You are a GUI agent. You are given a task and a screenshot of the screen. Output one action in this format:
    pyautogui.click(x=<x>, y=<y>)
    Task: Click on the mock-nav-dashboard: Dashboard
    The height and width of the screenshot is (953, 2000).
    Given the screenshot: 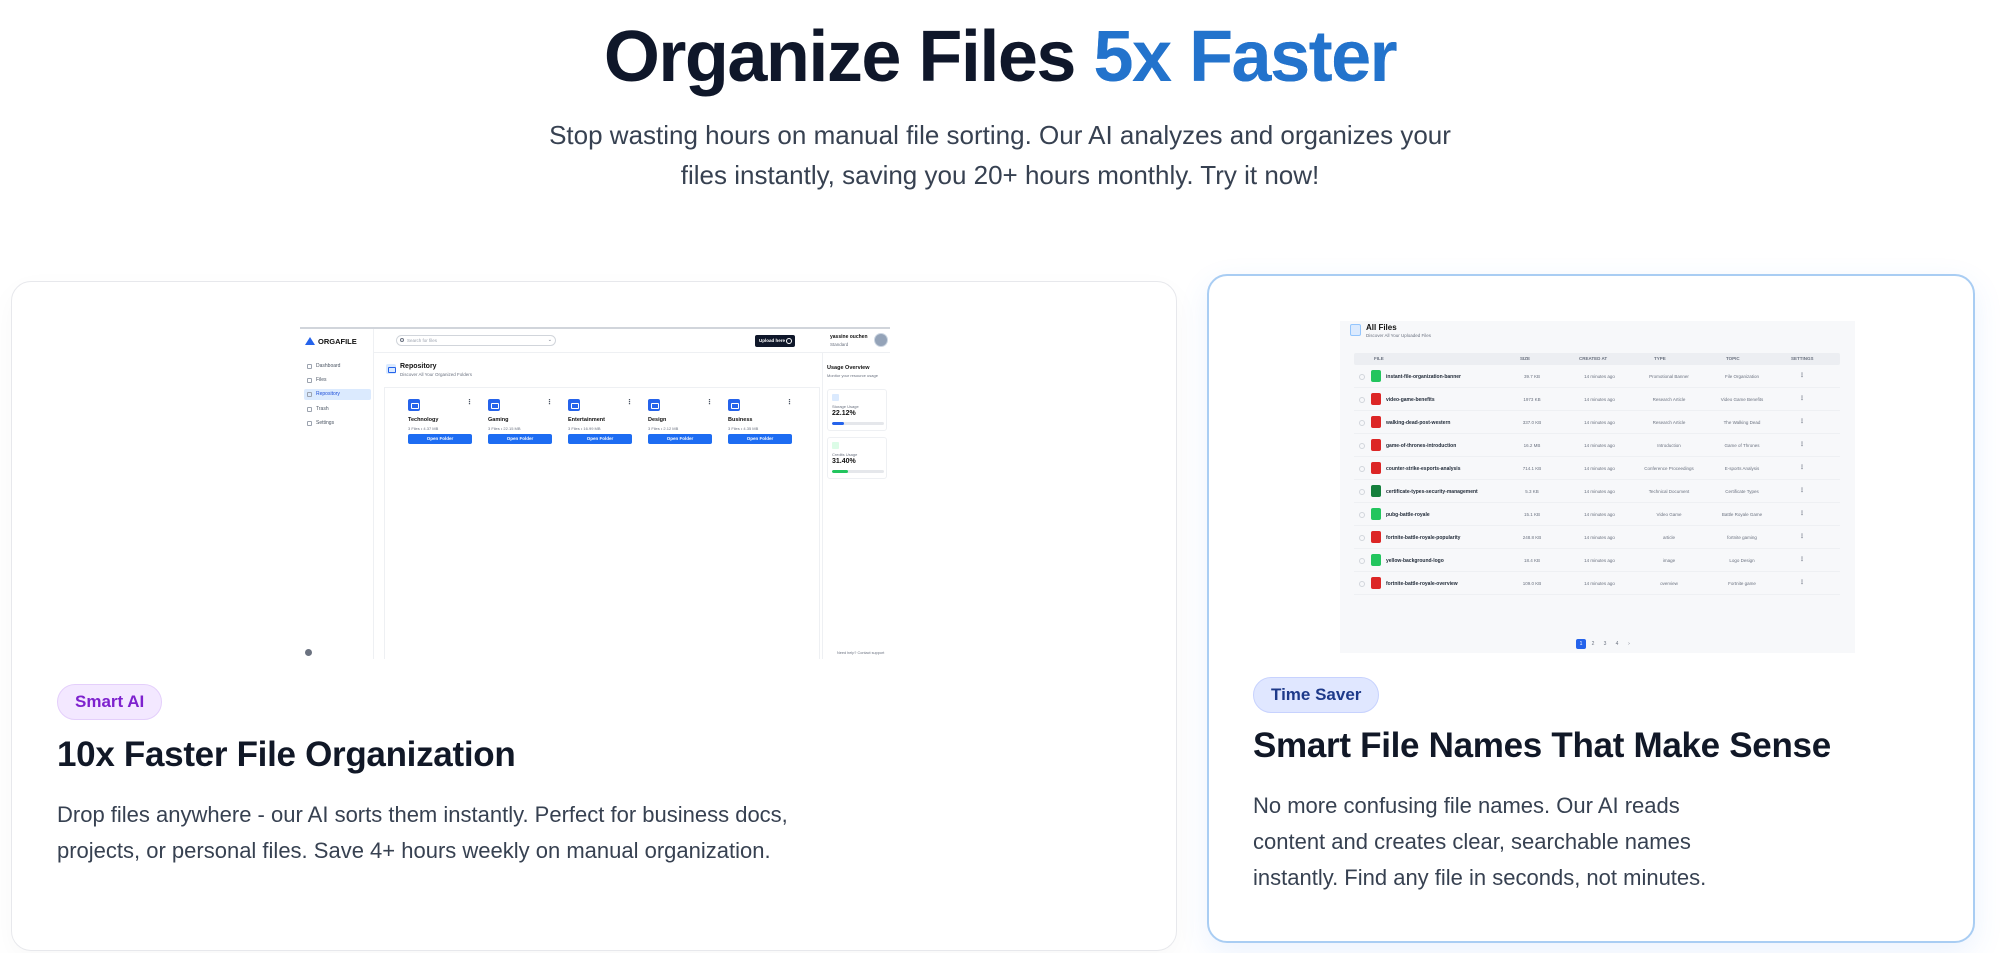 What is the action you would take?
    pyautogui.click(x=337, y=366)
    